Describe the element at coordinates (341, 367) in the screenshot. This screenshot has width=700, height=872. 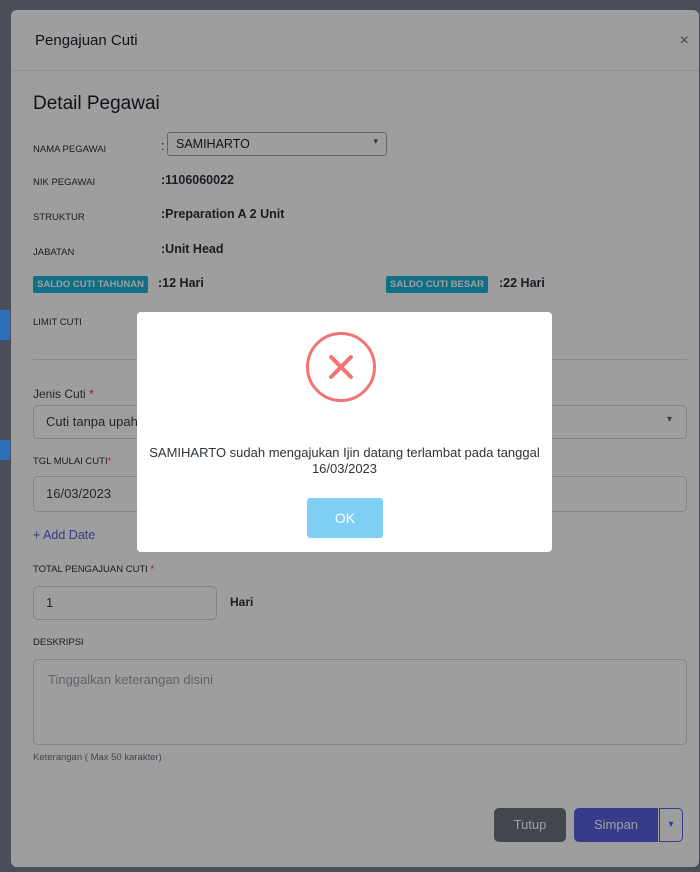
I see `error-x-icon` at that location.